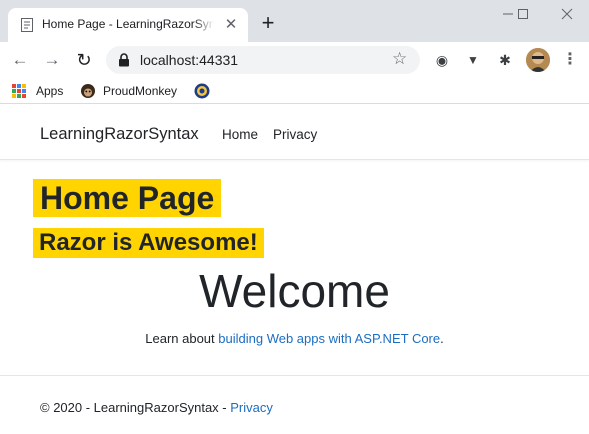 The image size is (589, 434). I want to click on record-icon: ◉, so click(442, 60).